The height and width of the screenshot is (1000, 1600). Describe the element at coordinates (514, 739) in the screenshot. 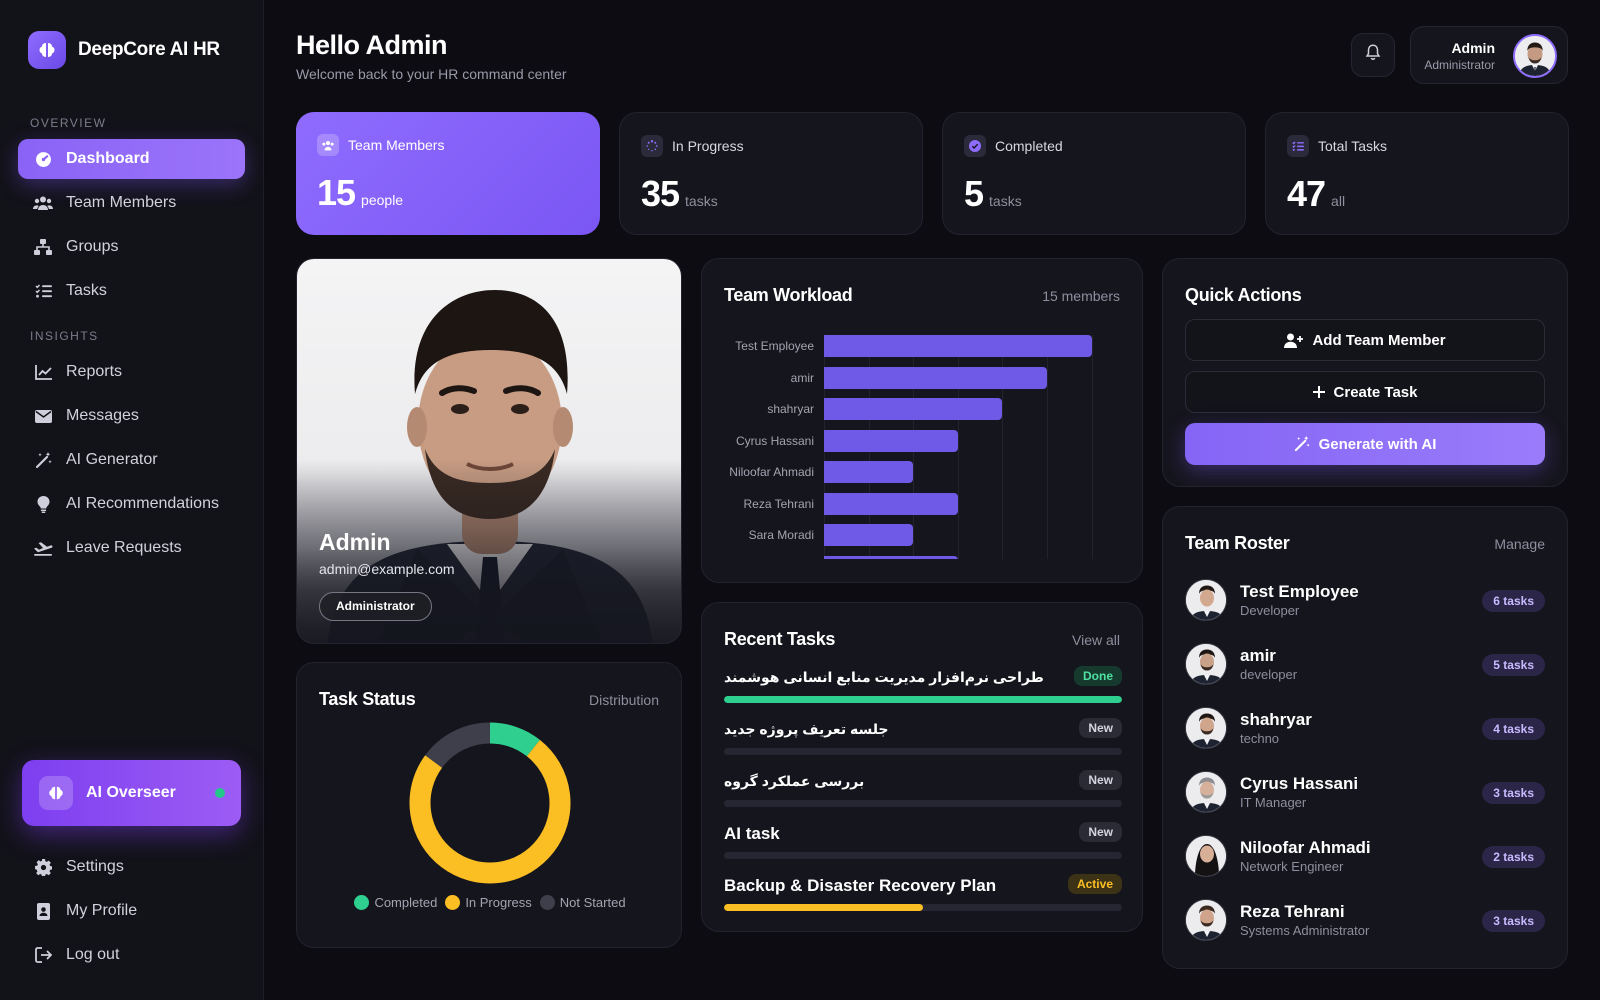

I see `donut-slice-completed` at that location.